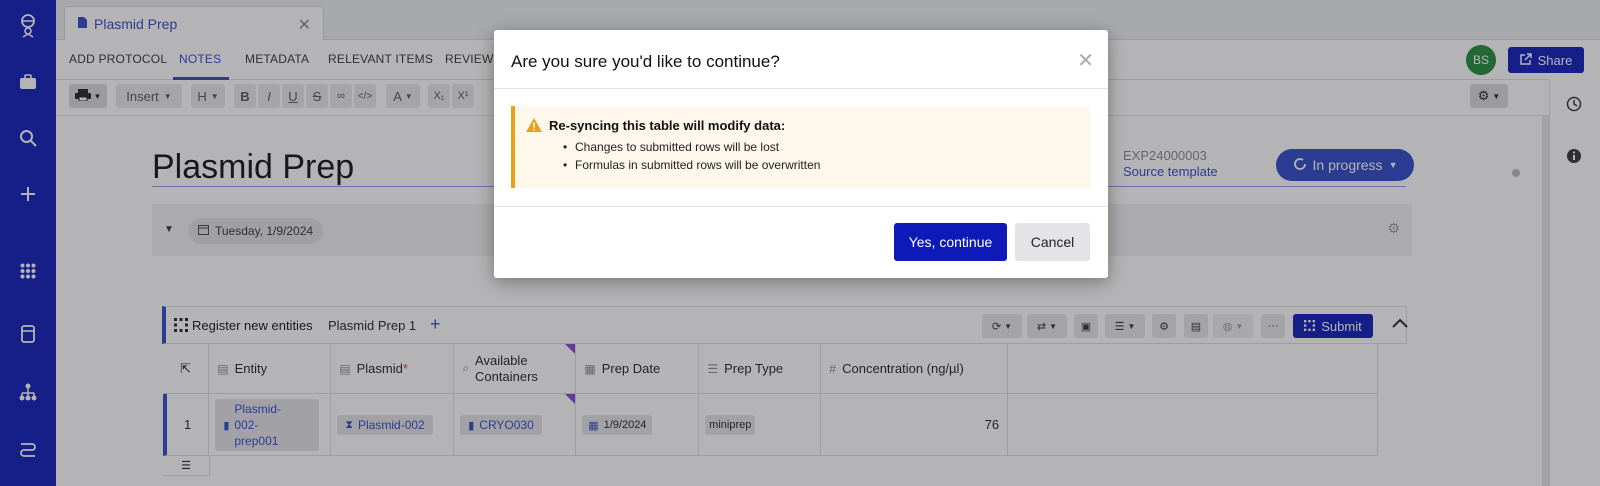 This screenshot has height=486, width=1600. What do you see at coordinates (645, 61) in the screenshot?
I see `dialog-title: Are you sure you'd like to continue?` at bounding box center [645, 61].